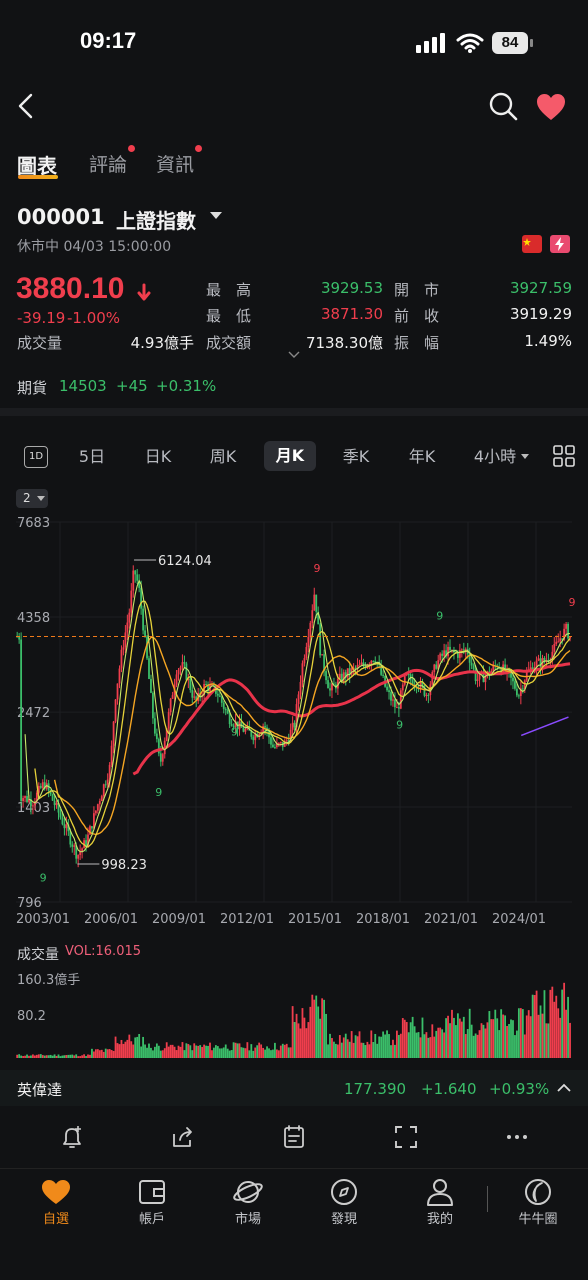 Image resolution: width=588 pixels, height=1280 pixels. What do you see at coordinates (158, 457) in the screenshot?
I see `period-tab-daily: 日K` at bounding box center [158, 457].